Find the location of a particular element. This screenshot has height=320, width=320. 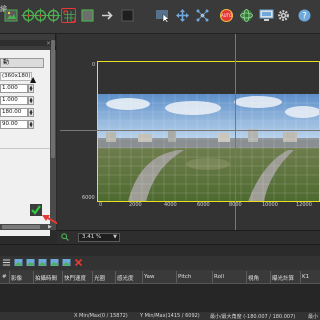

auto-icon: AUTO is located at coordinates (226, 15).